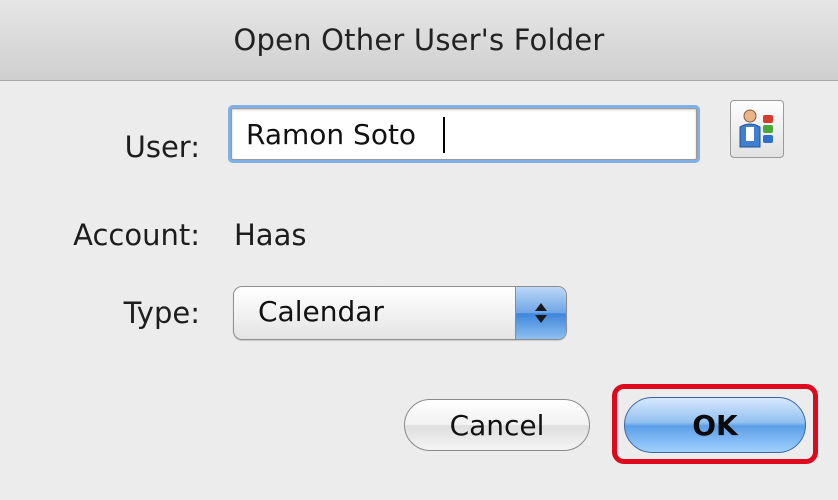  What do you see at coordinates (540, 313) in the screenshot?
I see `up-down-arrows-icon` at bounding box center [540, 313].